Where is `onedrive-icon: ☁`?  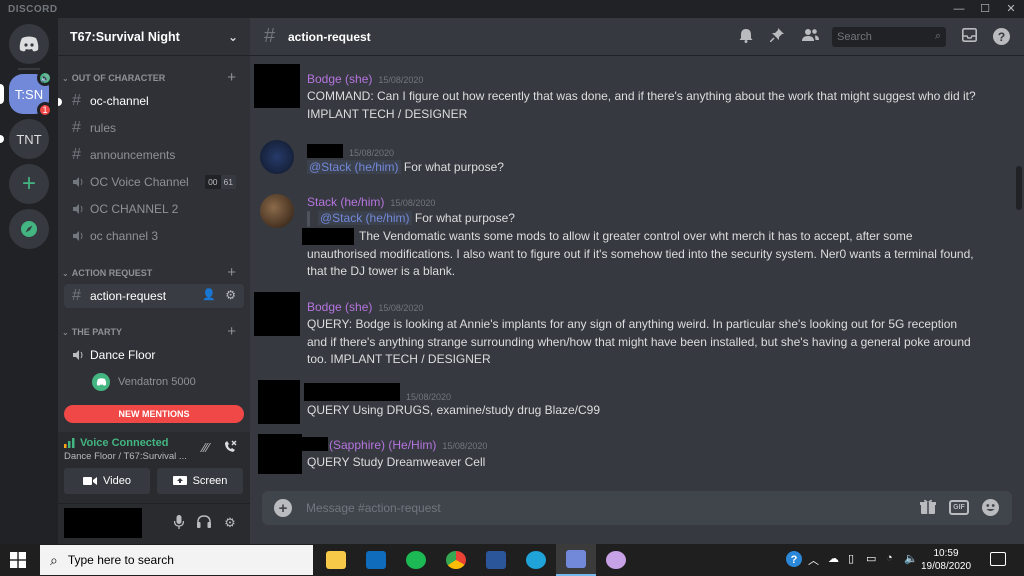
onedrive-icon: ☁ is located at coordinates (833, 558).